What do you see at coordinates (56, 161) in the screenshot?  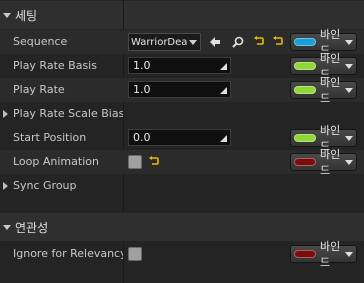 I see `property-label: Loop Animation` at bounding box center [56, 161].